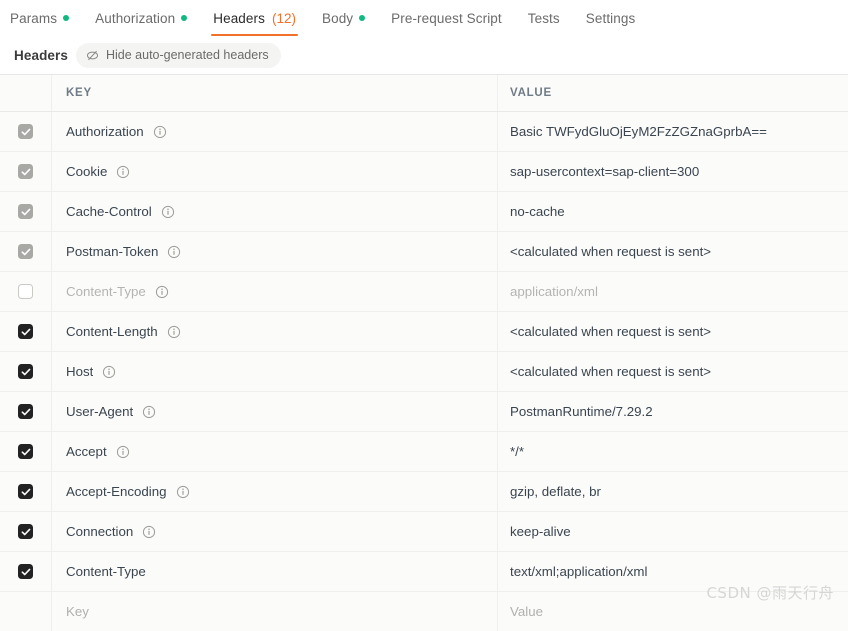 The height and width of the screenshot is (631, 848). I want to click on tab-label: Params, so click(34, 18).